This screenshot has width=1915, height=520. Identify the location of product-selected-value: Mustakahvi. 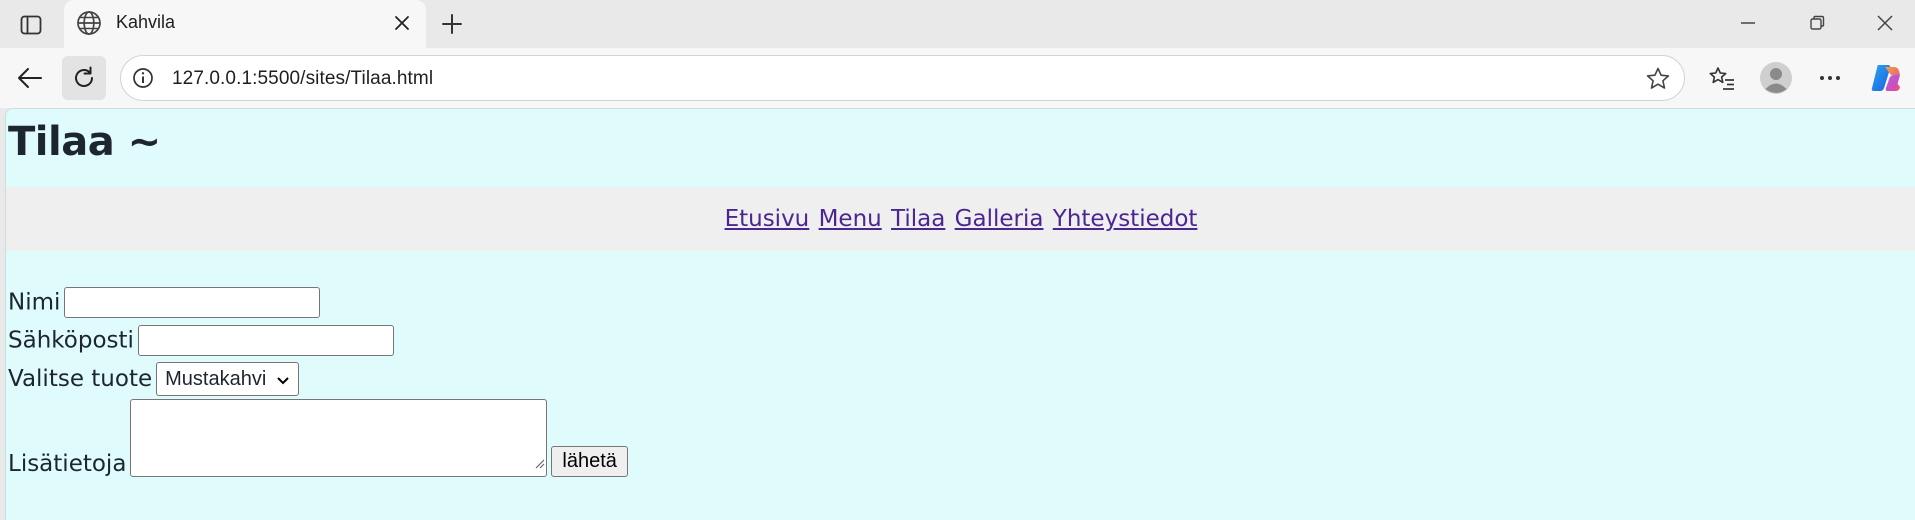
(216, 379).